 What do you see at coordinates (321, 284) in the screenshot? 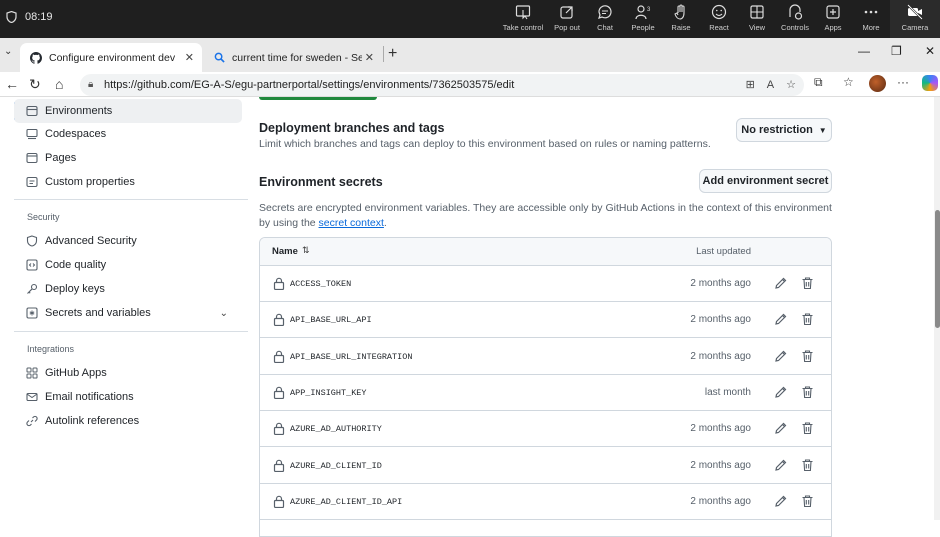
I see `secret-name: ACCESS_TOKEN` at bounding box center [321, 284].